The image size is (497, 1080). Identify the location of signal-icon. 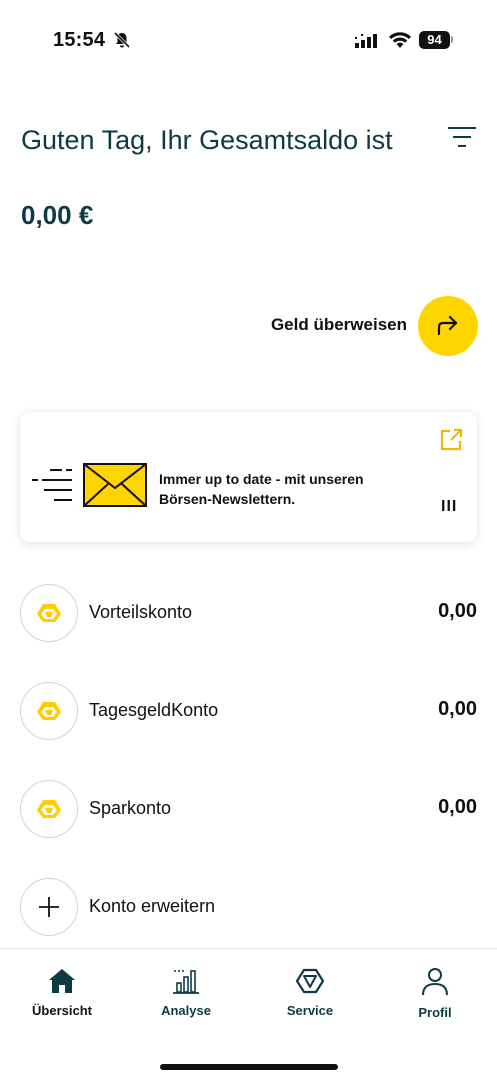
(366, 41).